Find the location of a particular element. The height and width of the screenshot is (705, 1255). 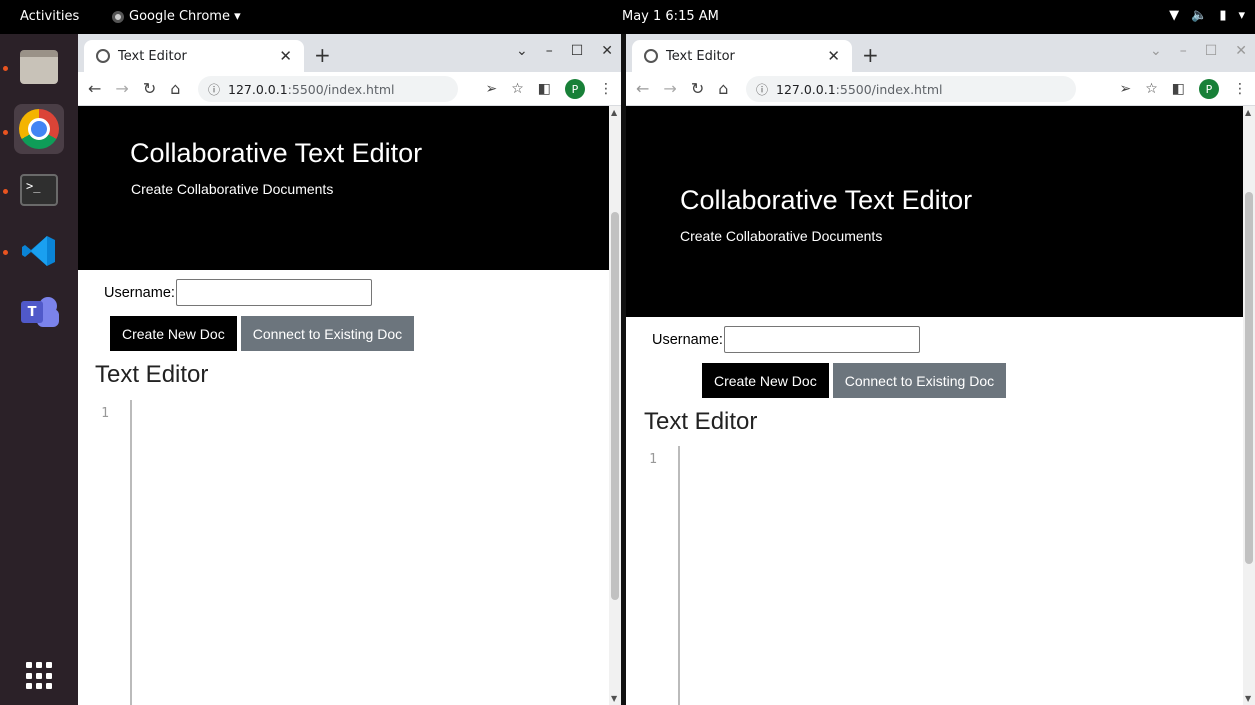

tab-title: Text Editor is located at coordinates (700, 56).